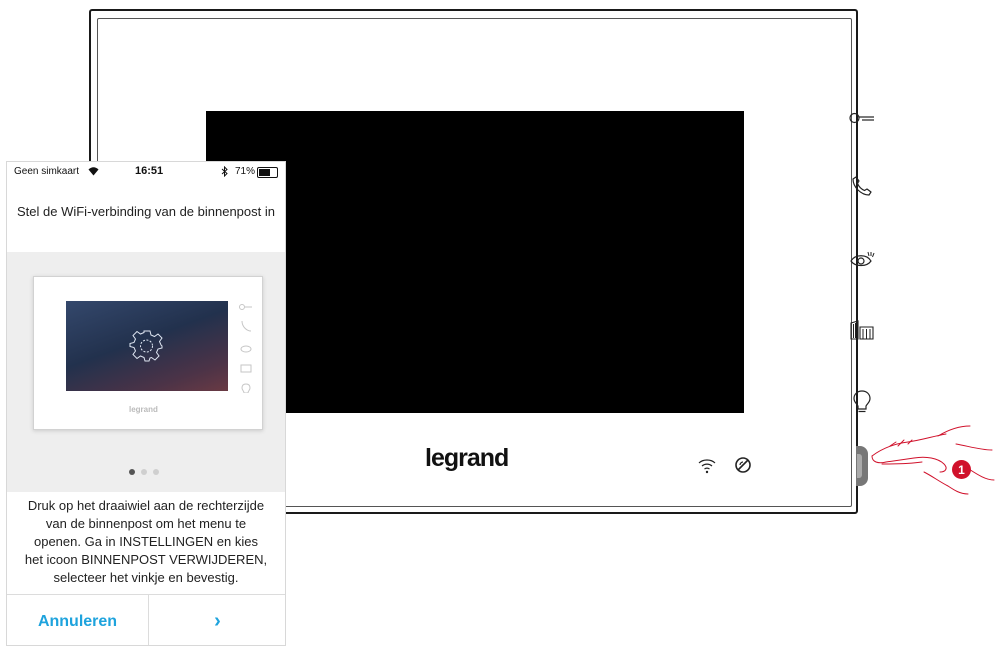 The height and width of the screenshot is (646, 1002). Describe the element at coordinates (217, 620) in the screenshot. I see `next-button: ›` at that location.